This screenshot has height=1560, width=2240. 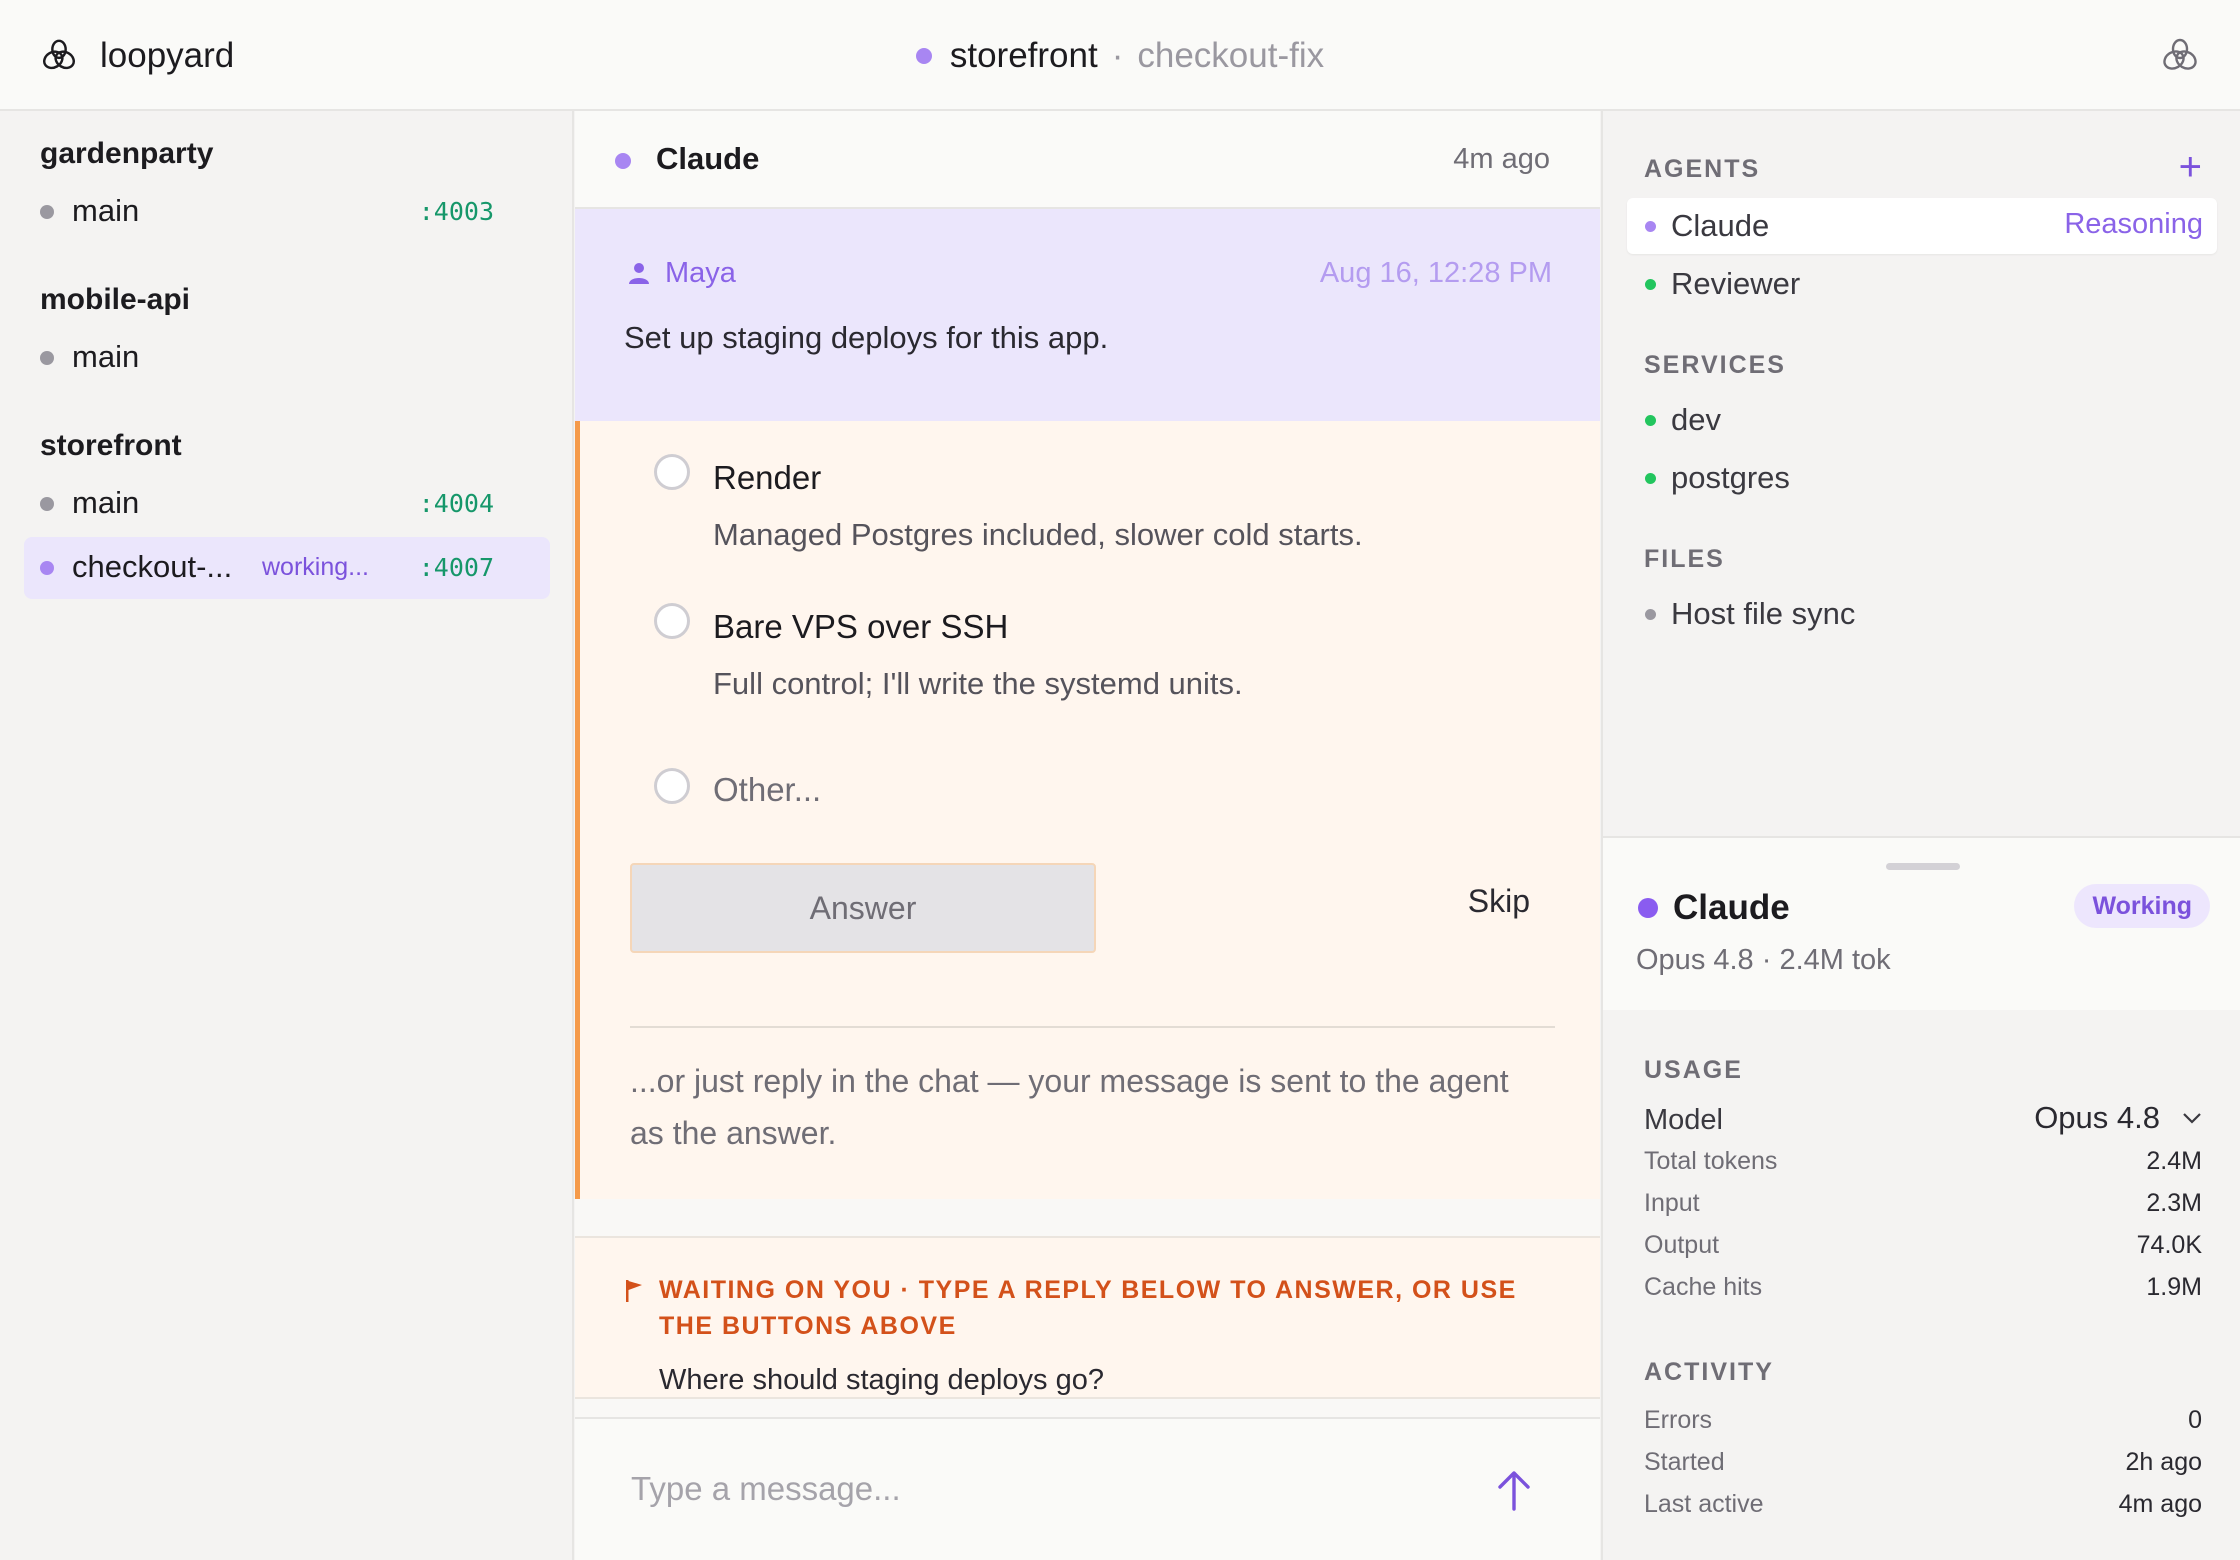 I want to click on model-value: Opus 4.8, so click(x=2097, y=1117).